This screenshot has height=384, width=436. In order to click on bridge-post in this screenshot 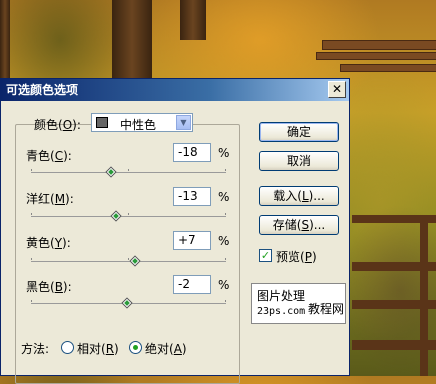, I will do `click(424, 295)`.